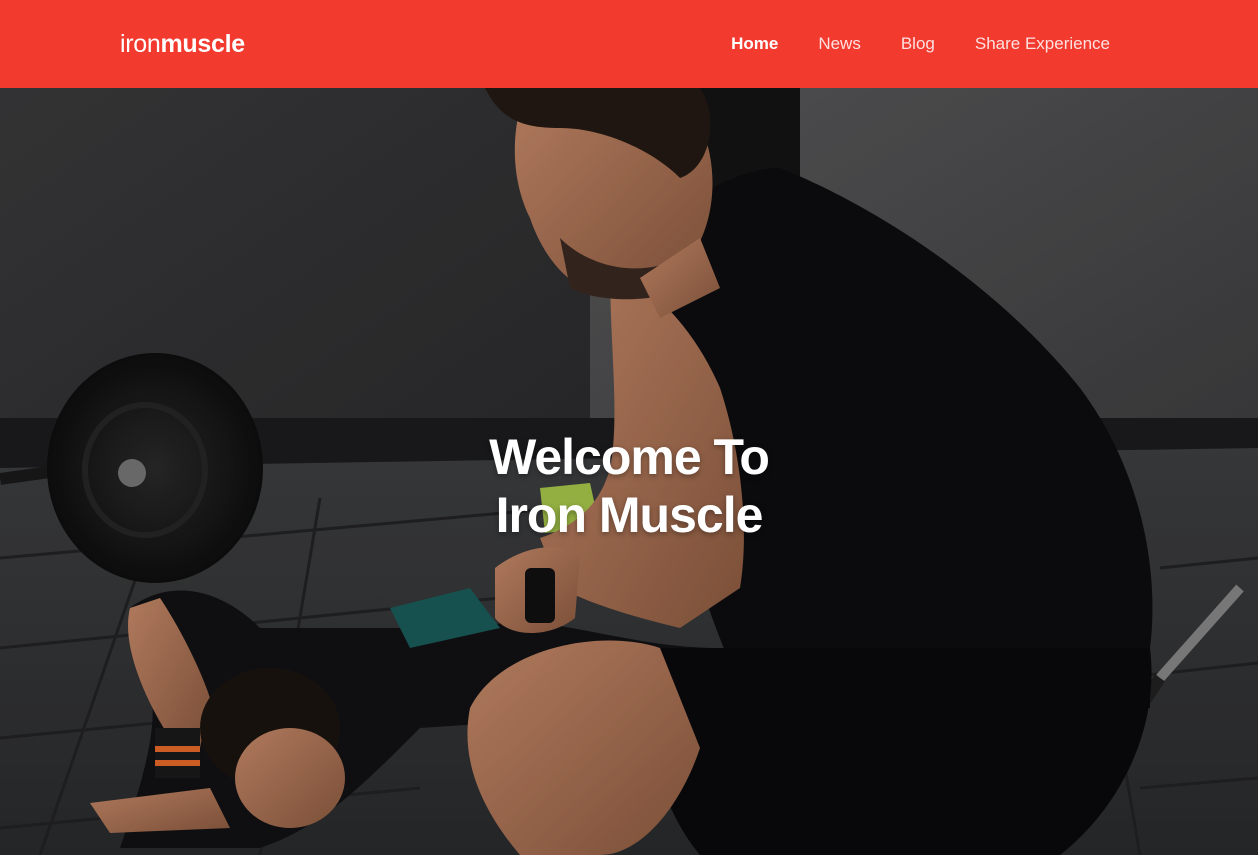 This screenshot has width=1258, height=855. What do you see at coordinates (629, 515) in the screenshot?
I see `hero-title-line-2: Iron Muscle` at bounding box center [629, 515].